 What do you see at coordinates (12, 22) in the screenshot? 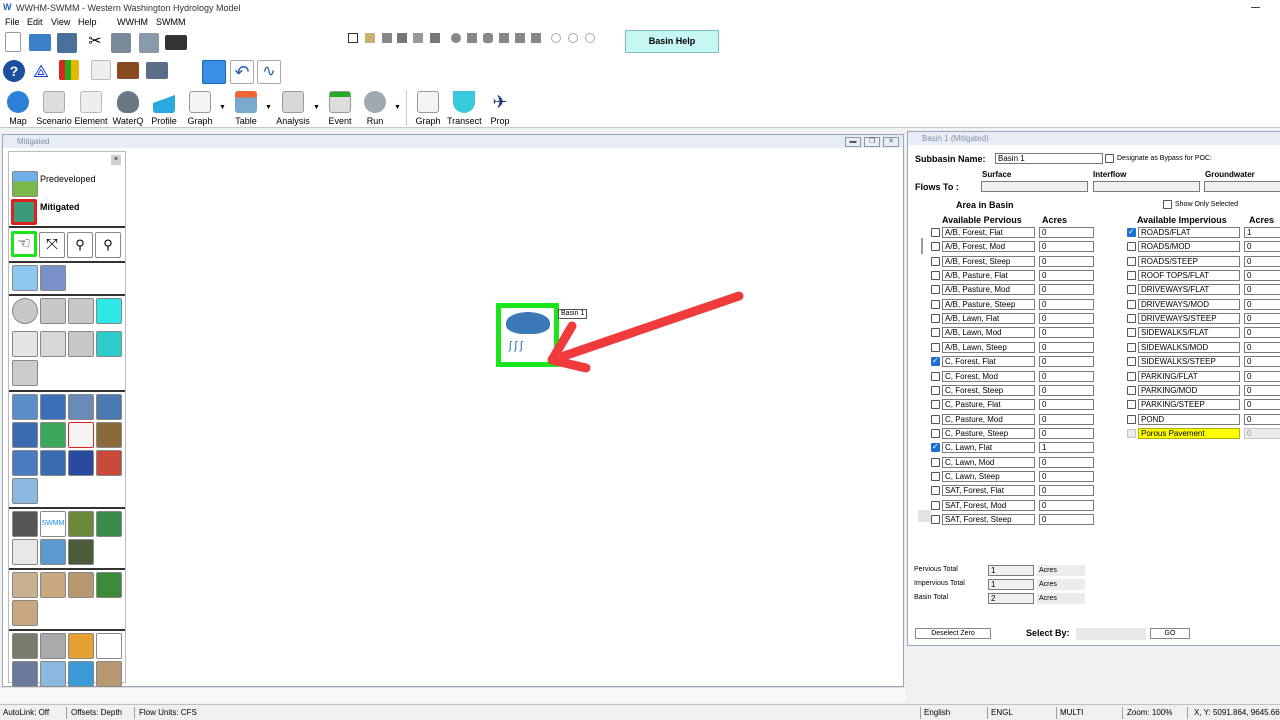
I see `menu-file: File` at bounding box center [12, 22].